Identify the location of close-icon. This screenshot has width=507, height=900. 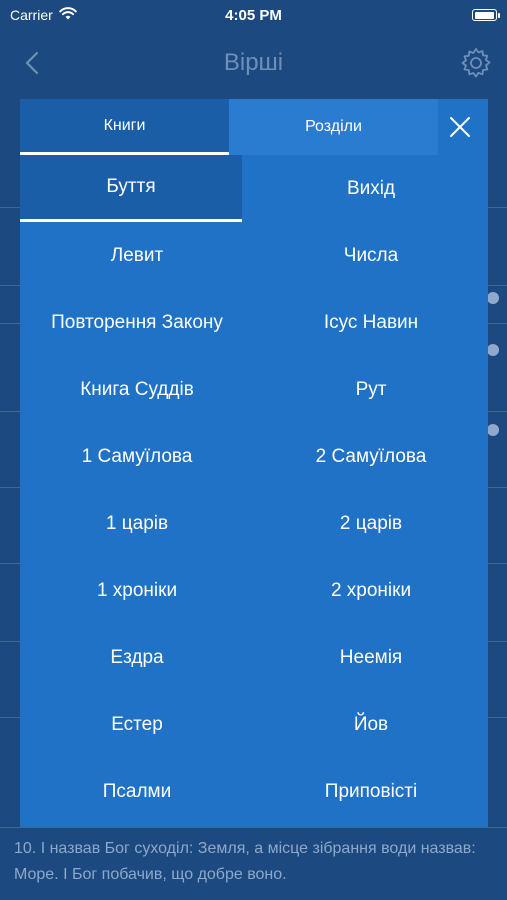
(460, 127).